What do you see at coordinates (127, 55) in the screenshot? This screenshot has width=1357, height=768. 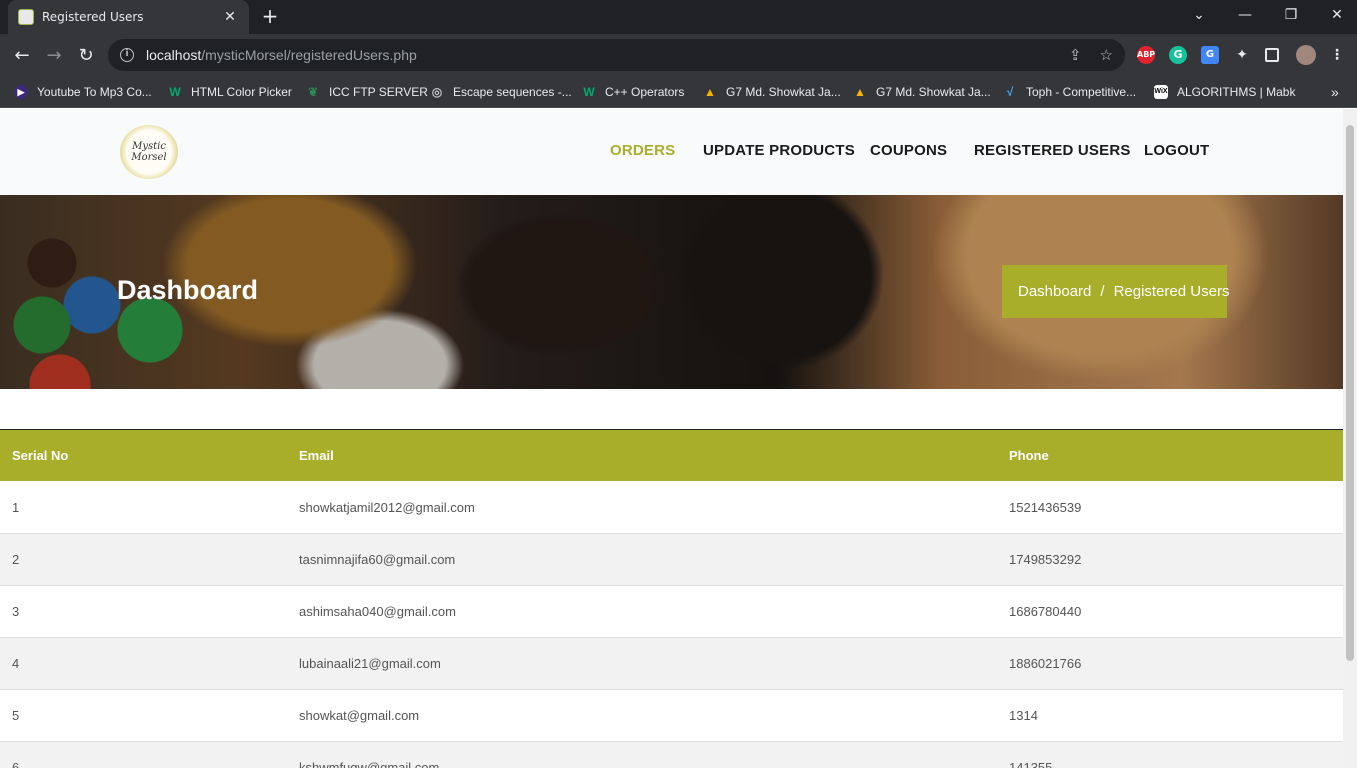 I see `site-info-icon: i` at bounding box center [127, 55].